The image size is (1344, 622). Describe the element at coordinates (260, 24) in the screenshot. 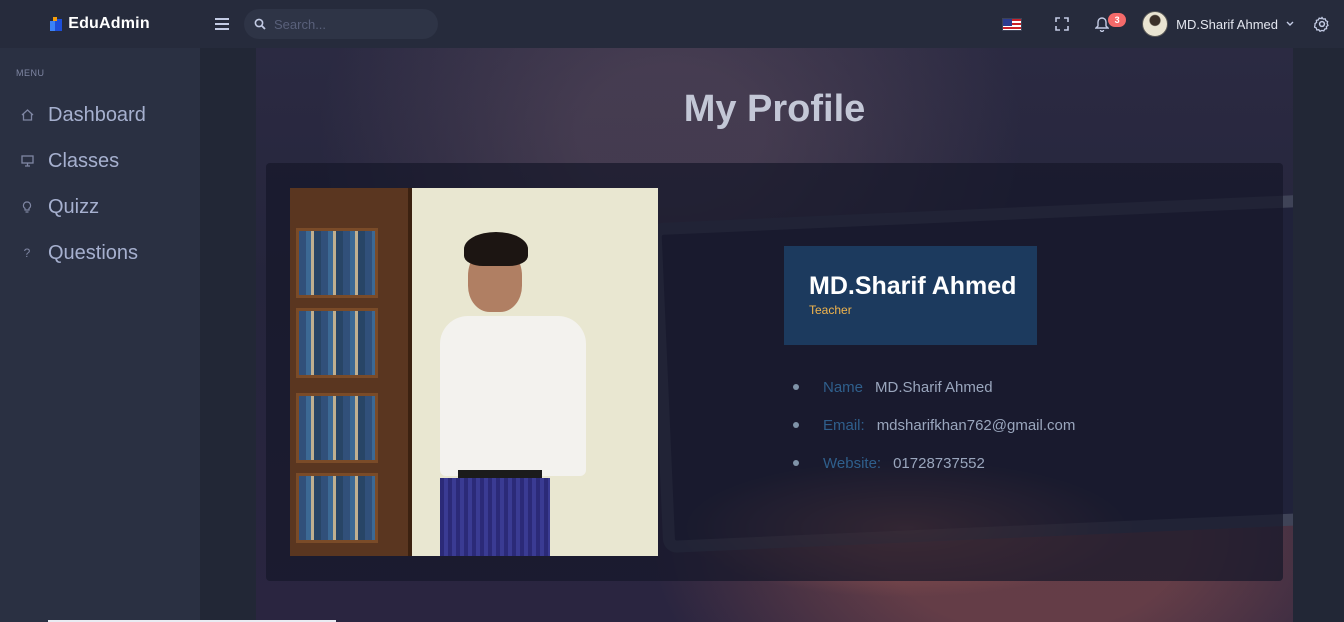

I see `search-icon` at that location.